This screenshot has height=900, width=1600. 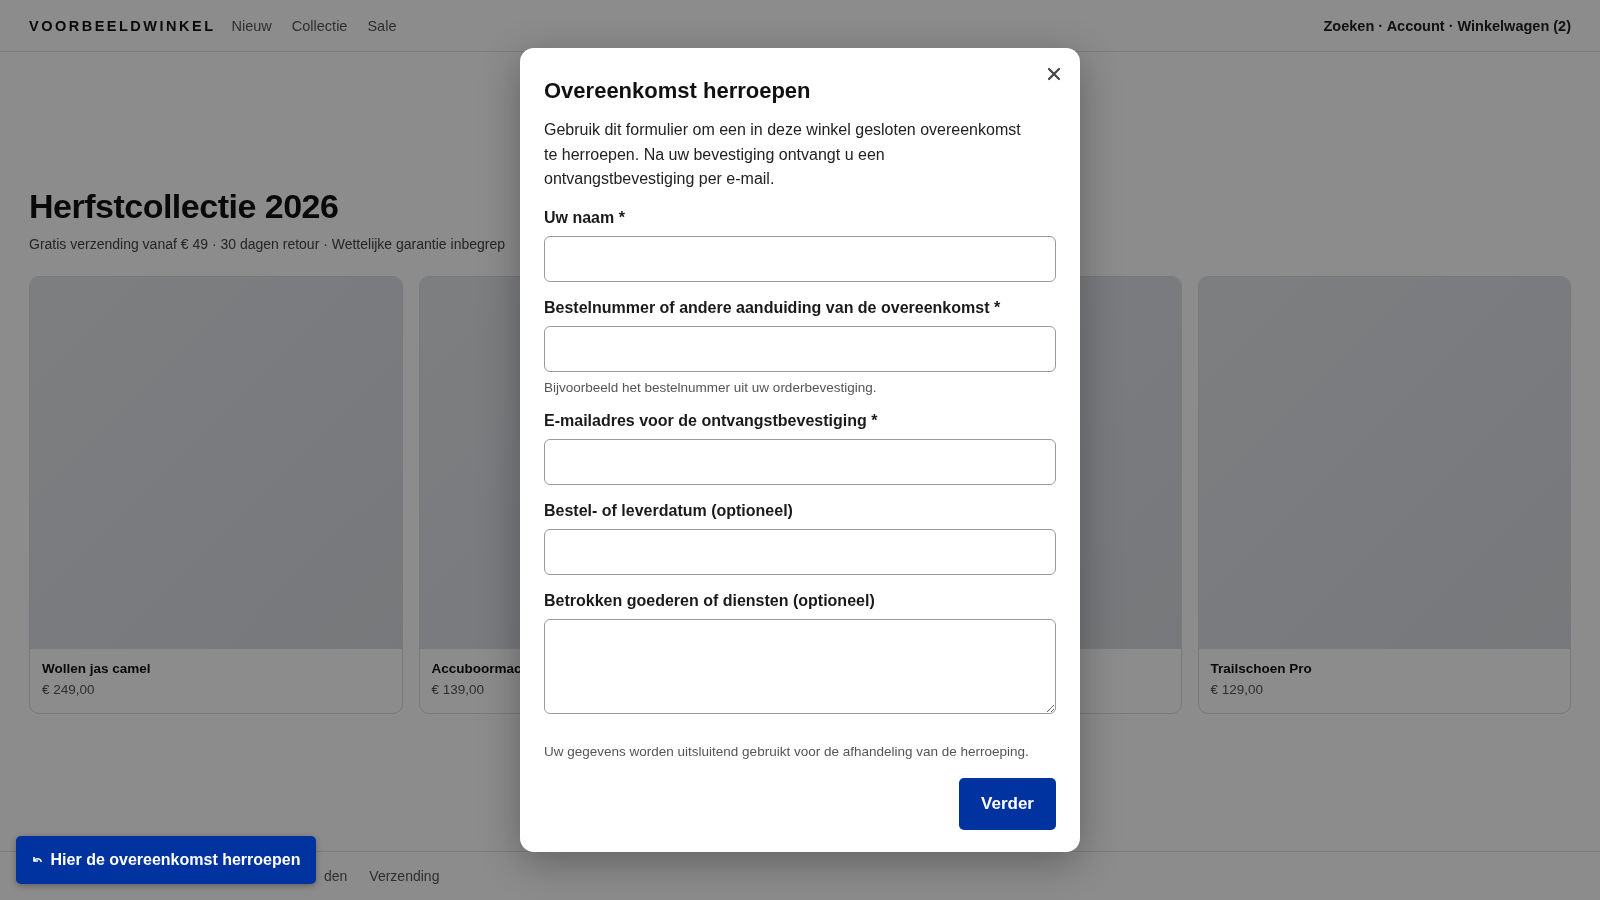 I want to click on nav-link: Nieuw, so click(x=251, y=25).